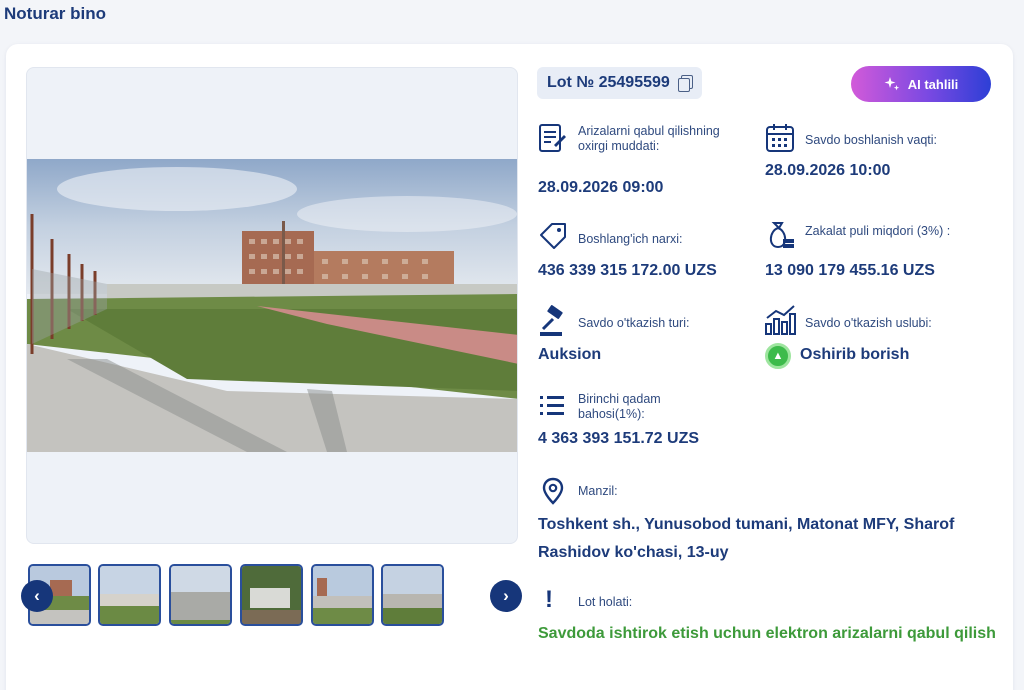 The image size is (1024, 690). Describe the element at coordinates (781, 235) in the screenshot. I see `money-bag-icon` at that location.